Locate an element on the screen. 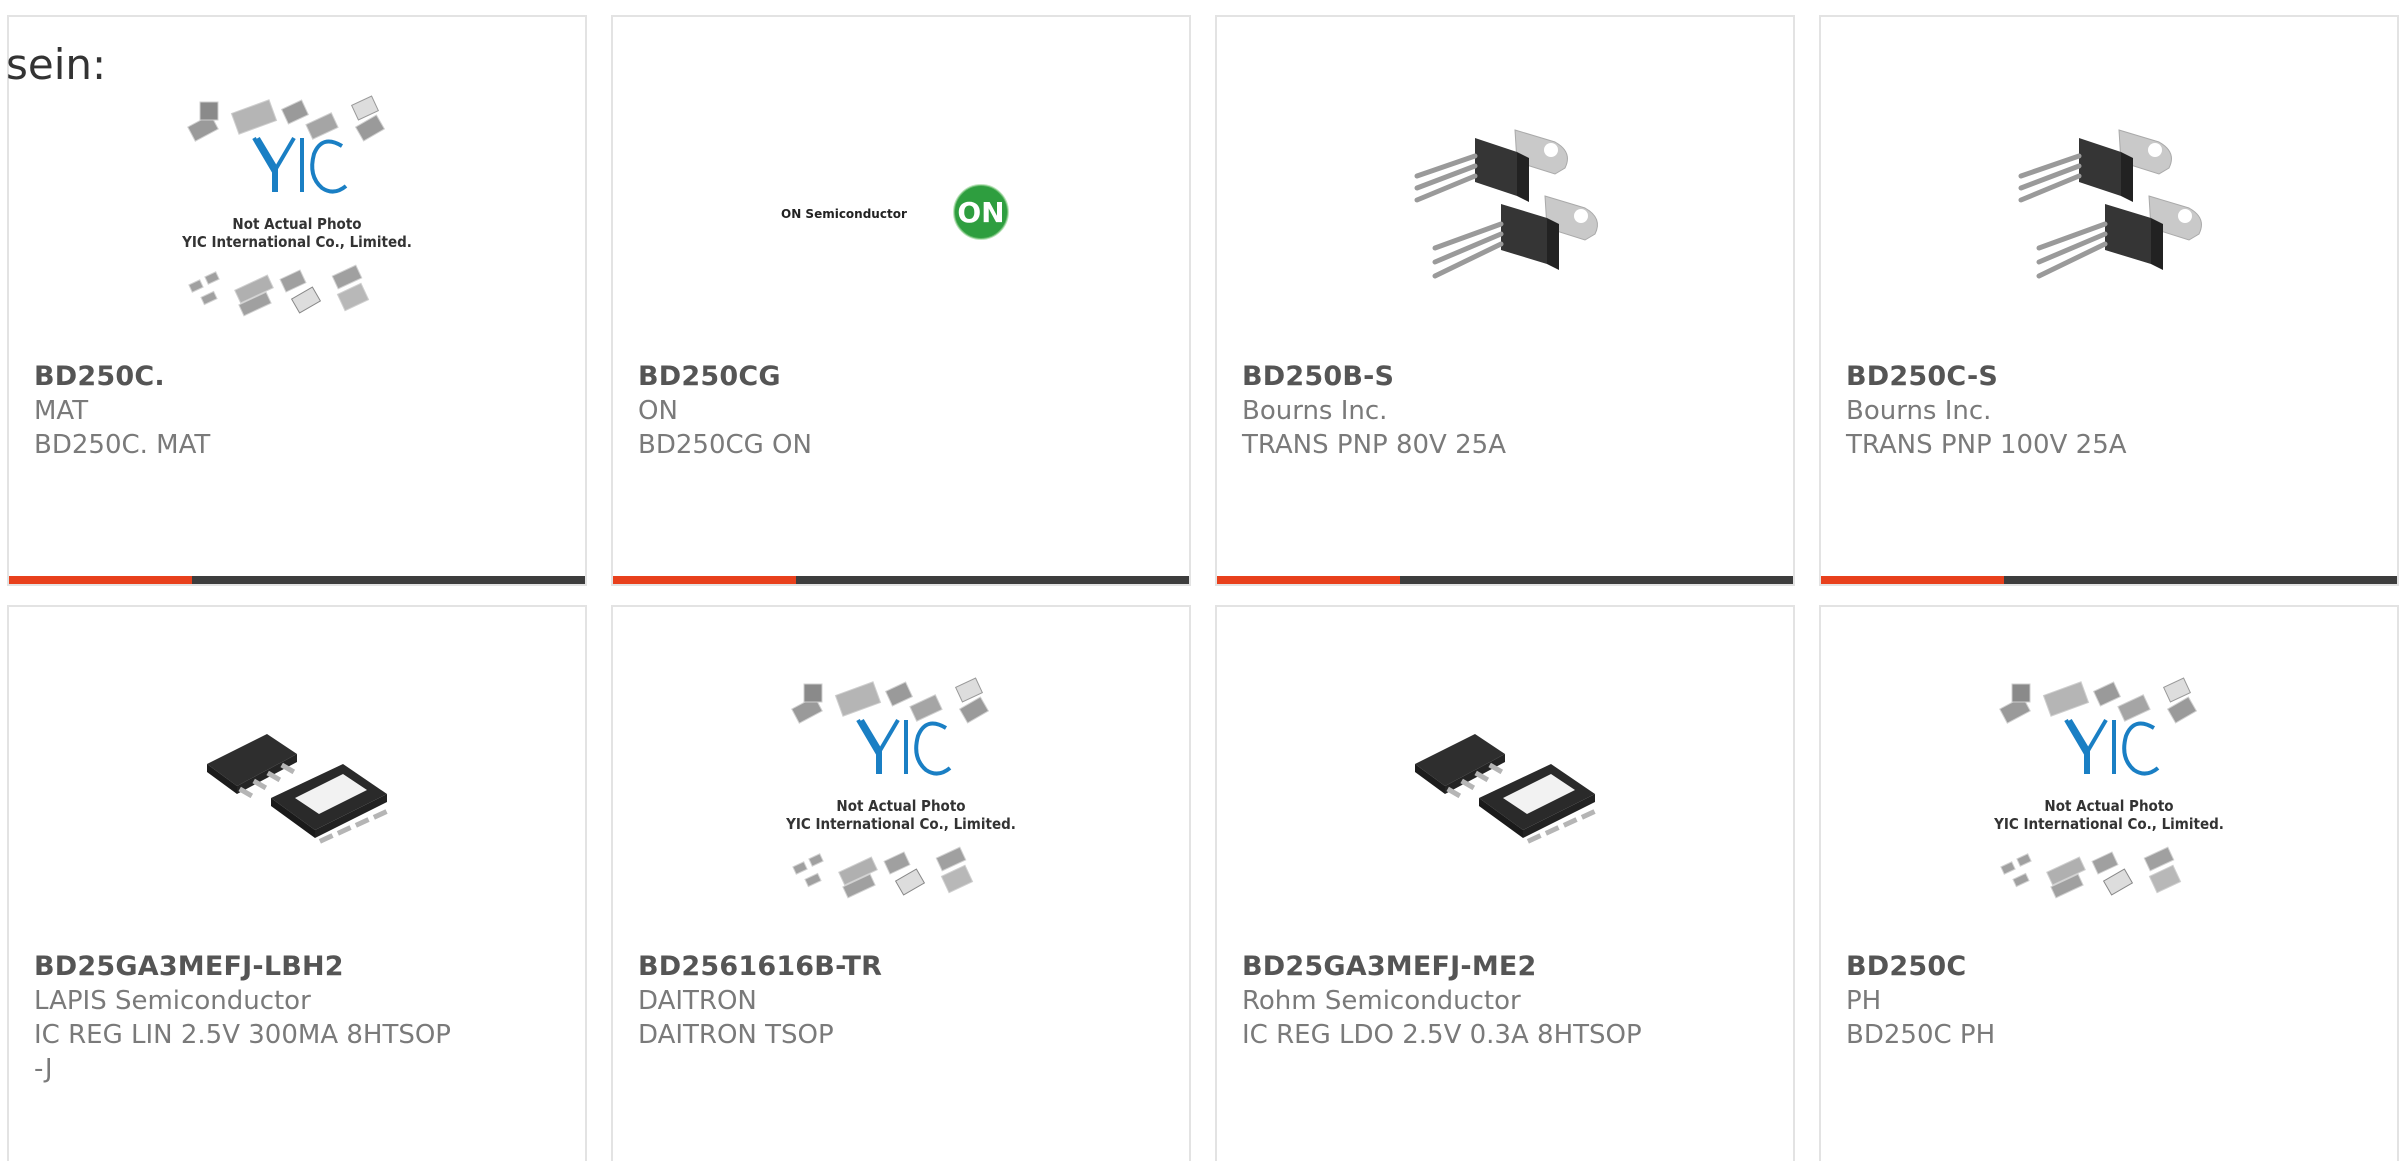  description: IC REG LDO 2.5V 0.3A 8HTSOP is located at coordinates (1442, 1035).